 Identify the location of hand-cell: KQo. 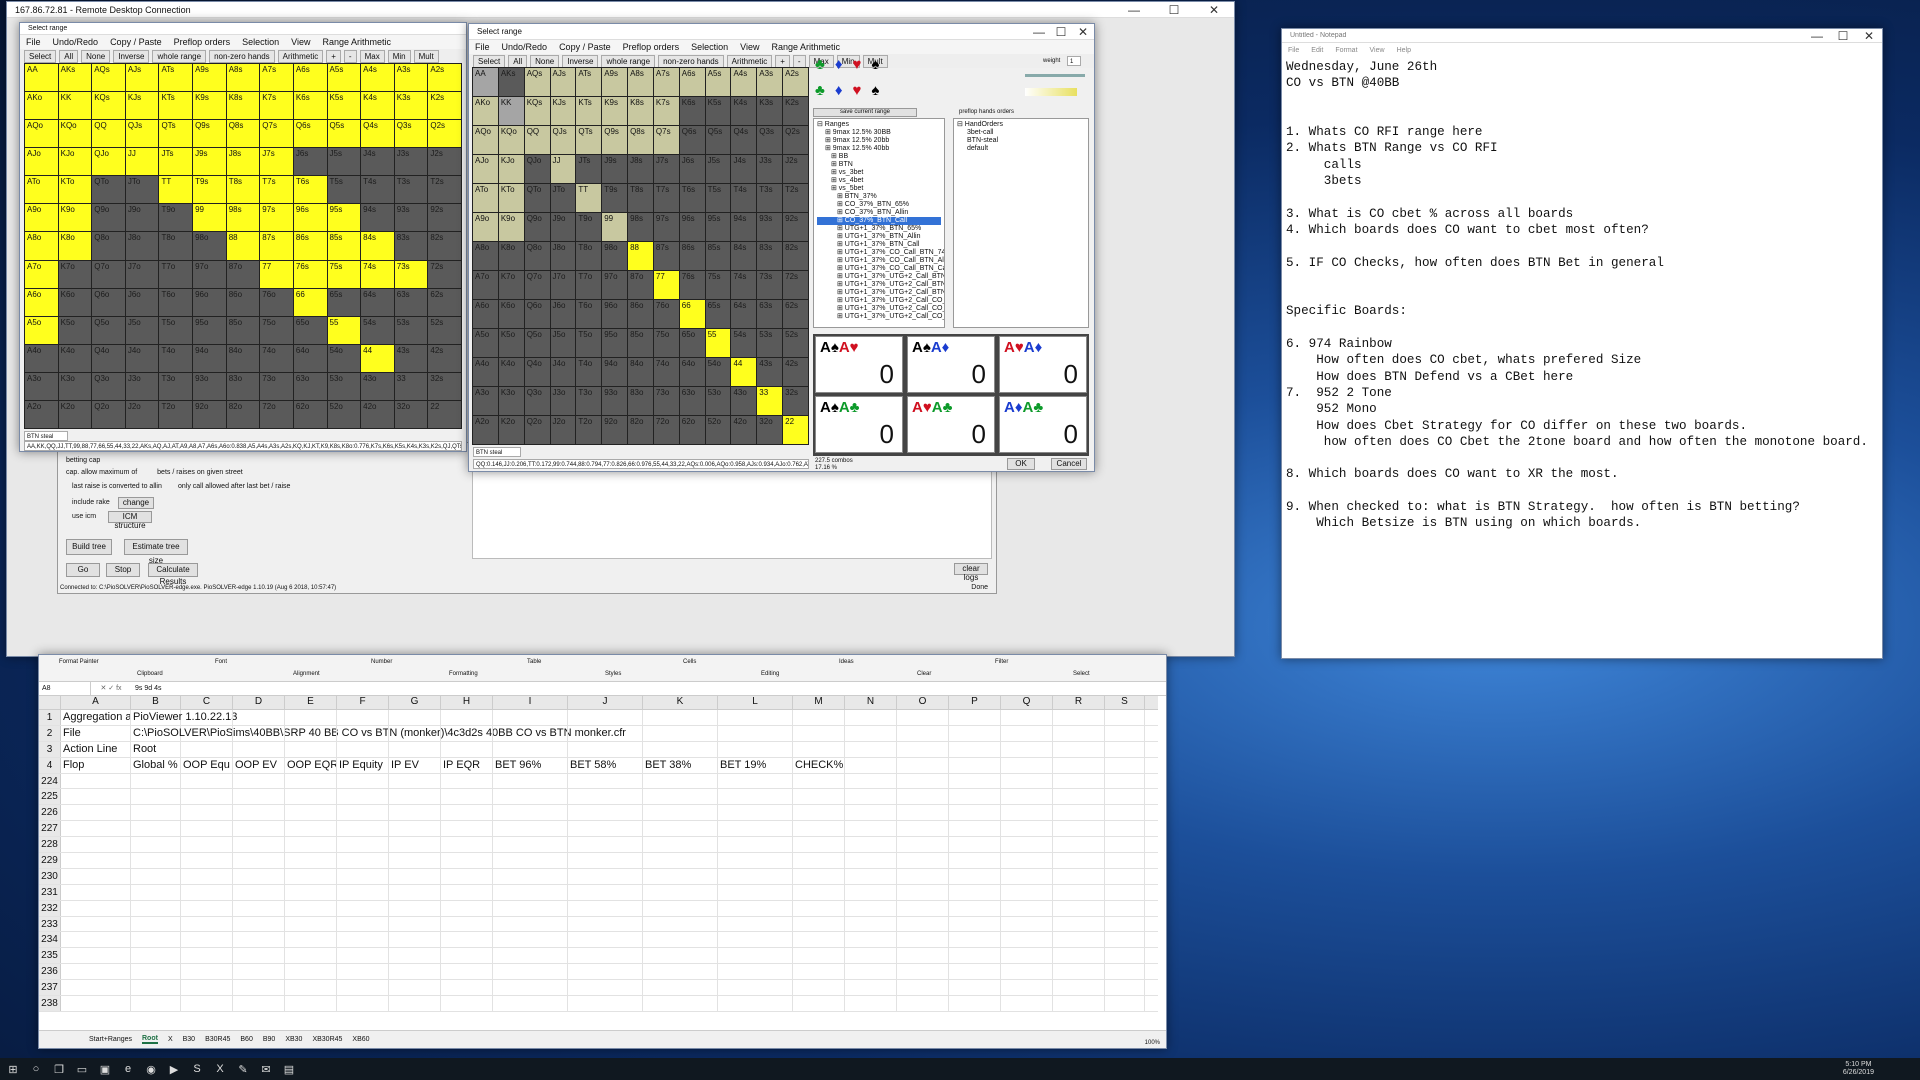
(511, 140).